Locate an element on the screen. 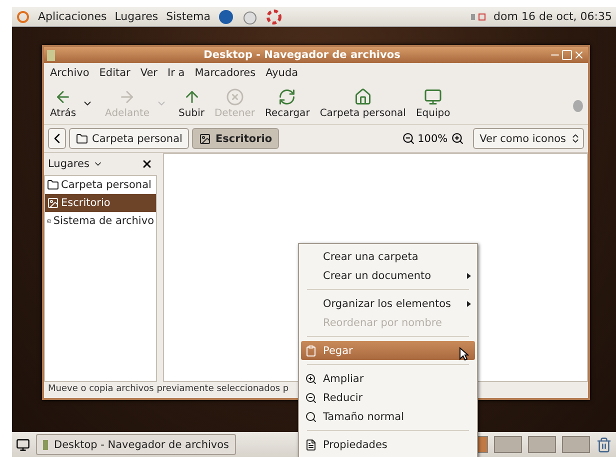 The width and height of the screenshot is (616, 457). window-title: Desktop - Navegador de archivos is located at coordinates (302, 55).